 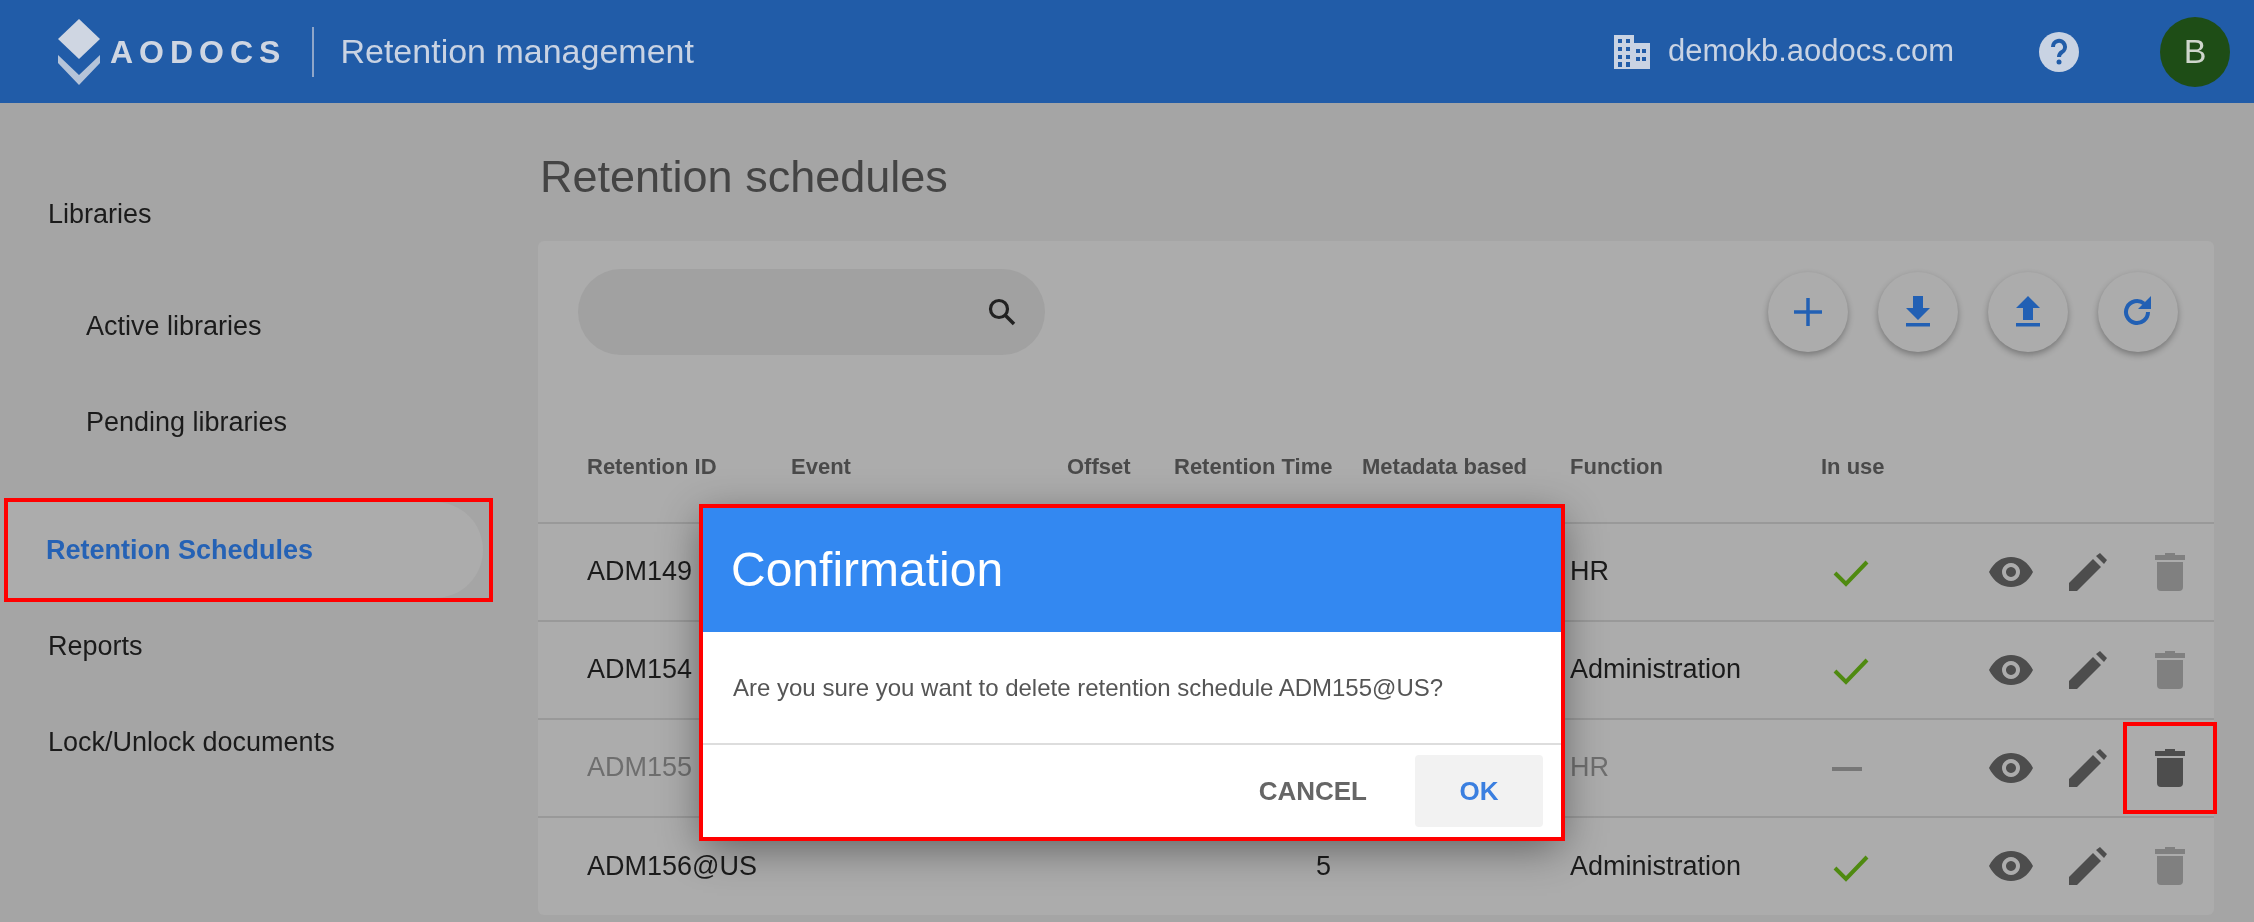 I want to click on refresh-button, so click(x=2138, y=311).